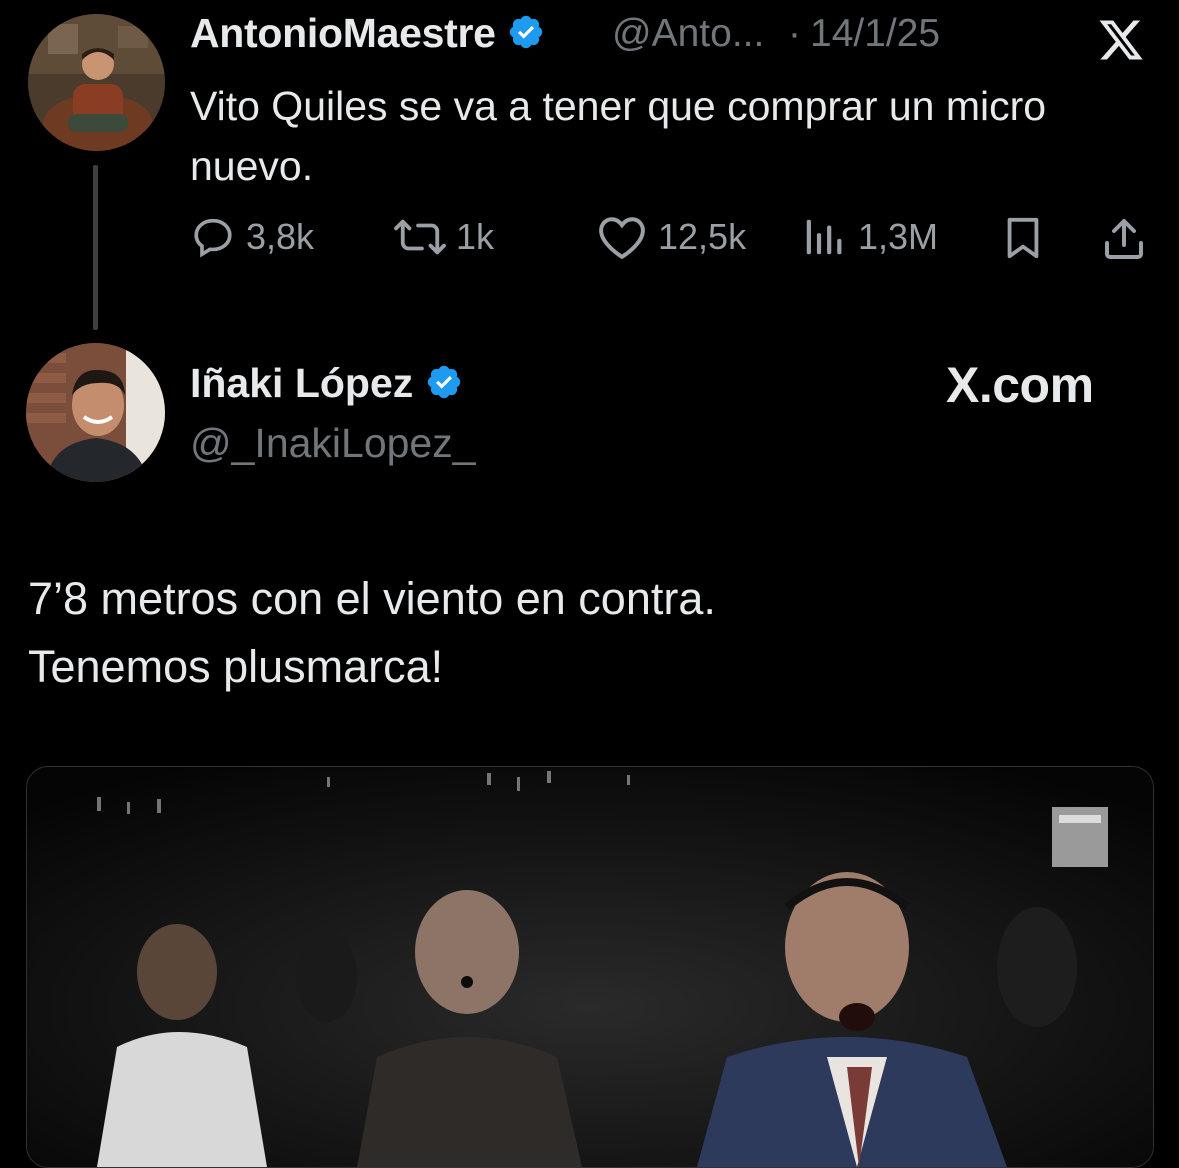  What do you see at coordinates (875, 34) in the screenshot?
I see `quoted-tweet-date: 14/1/25` at bounding box center [875, 34].